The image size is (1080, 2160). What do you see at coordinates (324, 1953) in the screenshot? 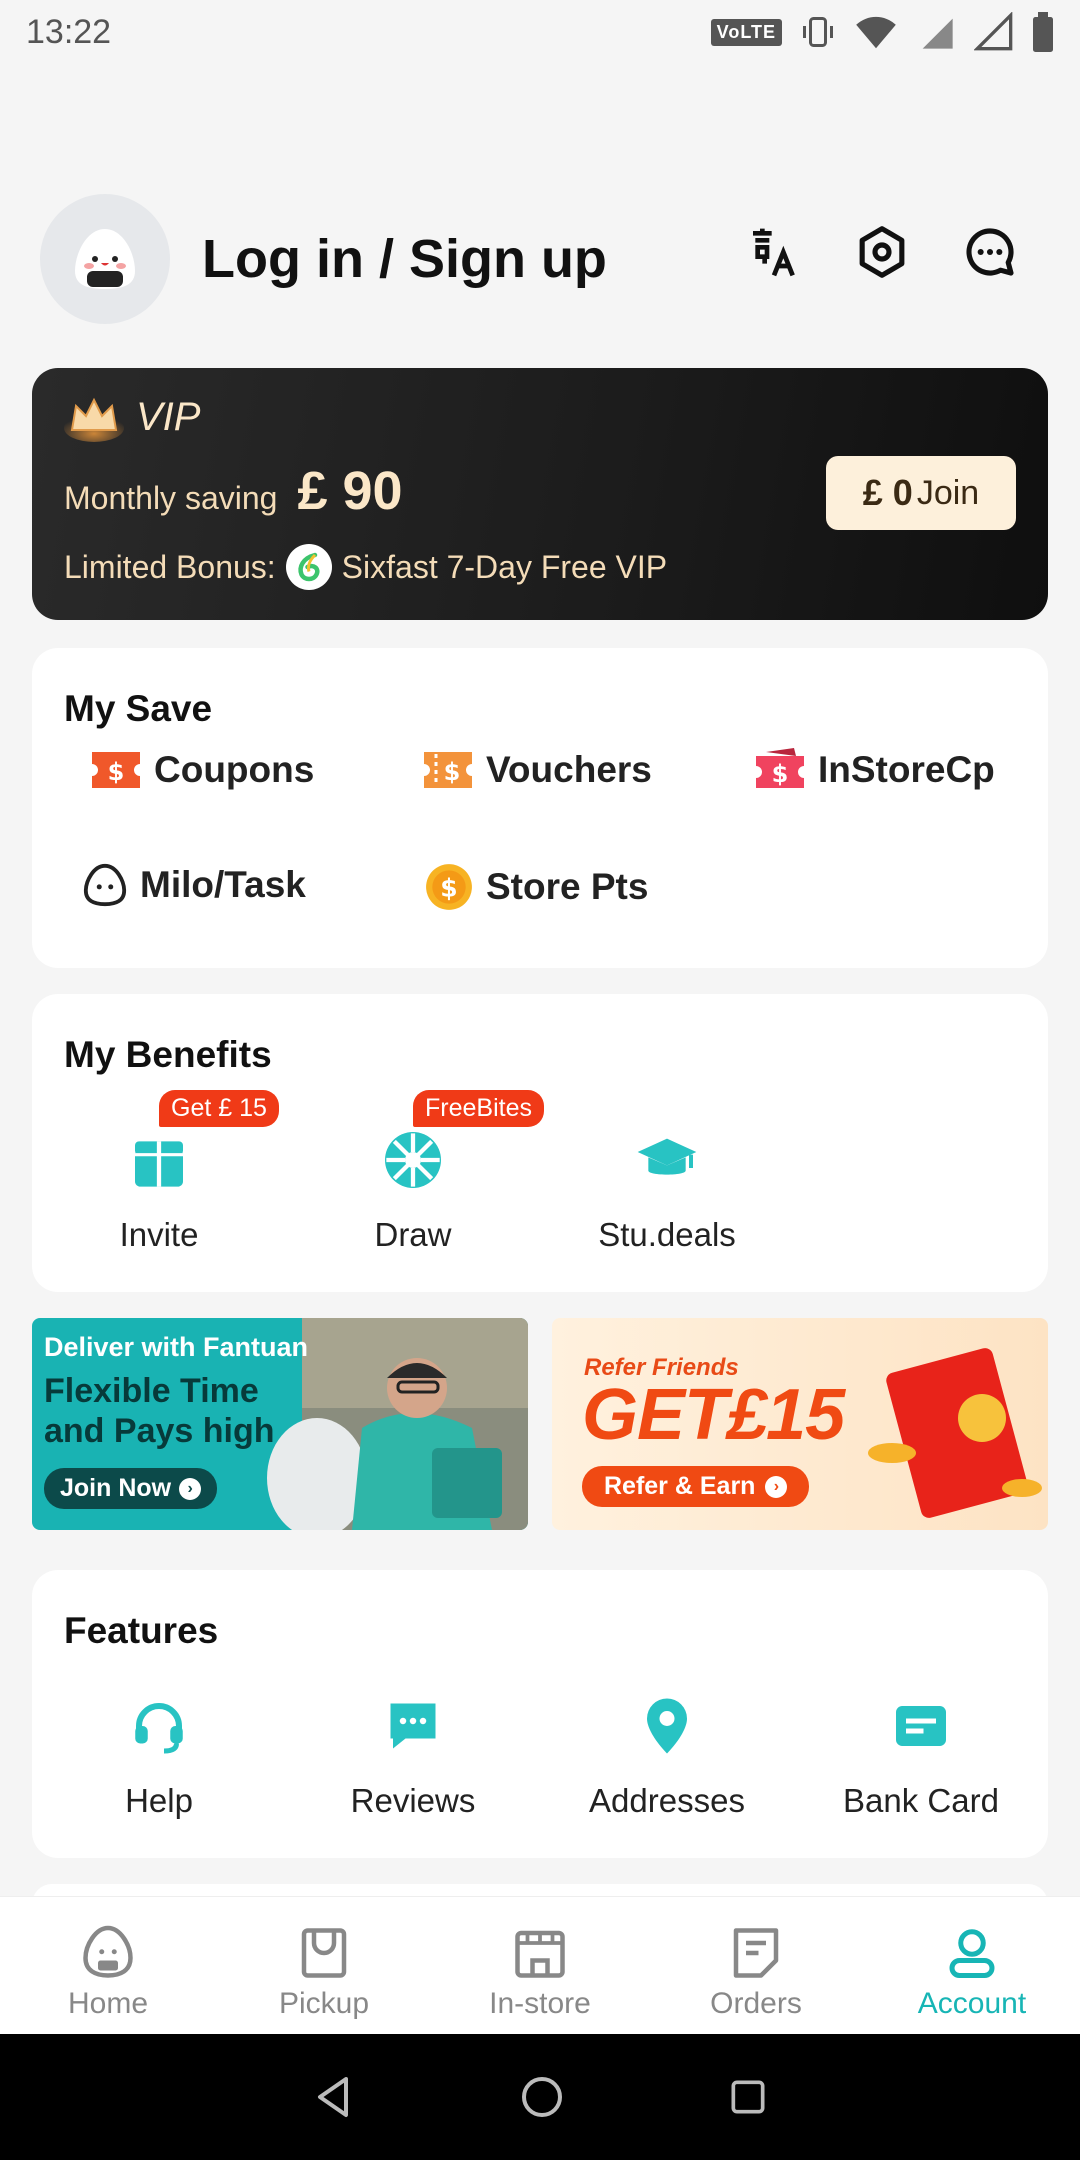
I see `bag-icon` at bounding box center [324, 1953].